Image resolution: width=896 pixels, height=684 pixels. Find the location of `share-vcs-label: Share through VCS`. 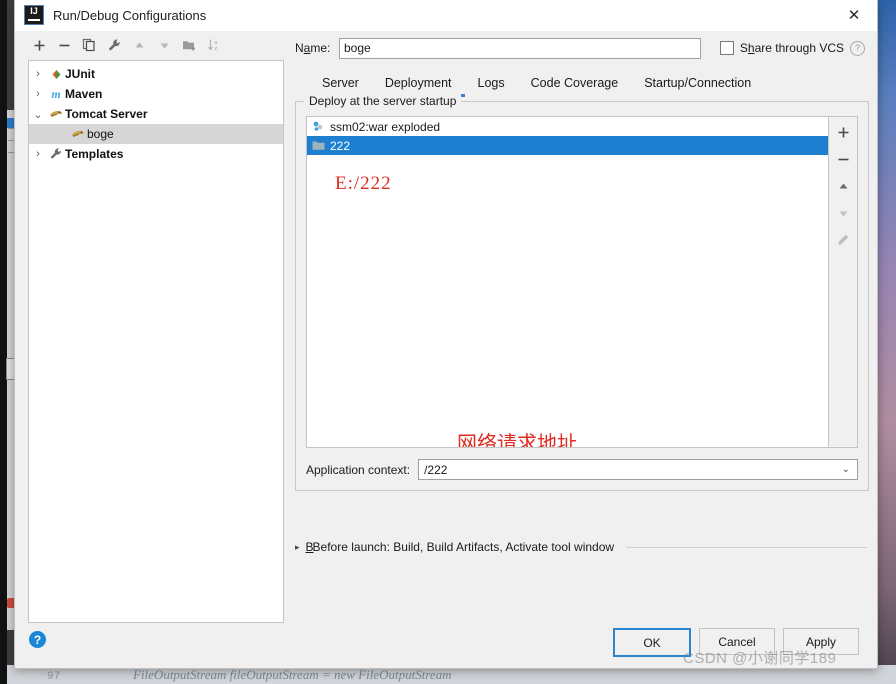

share-vcs-label: Share through VCS is located at coordinates (792, 48).